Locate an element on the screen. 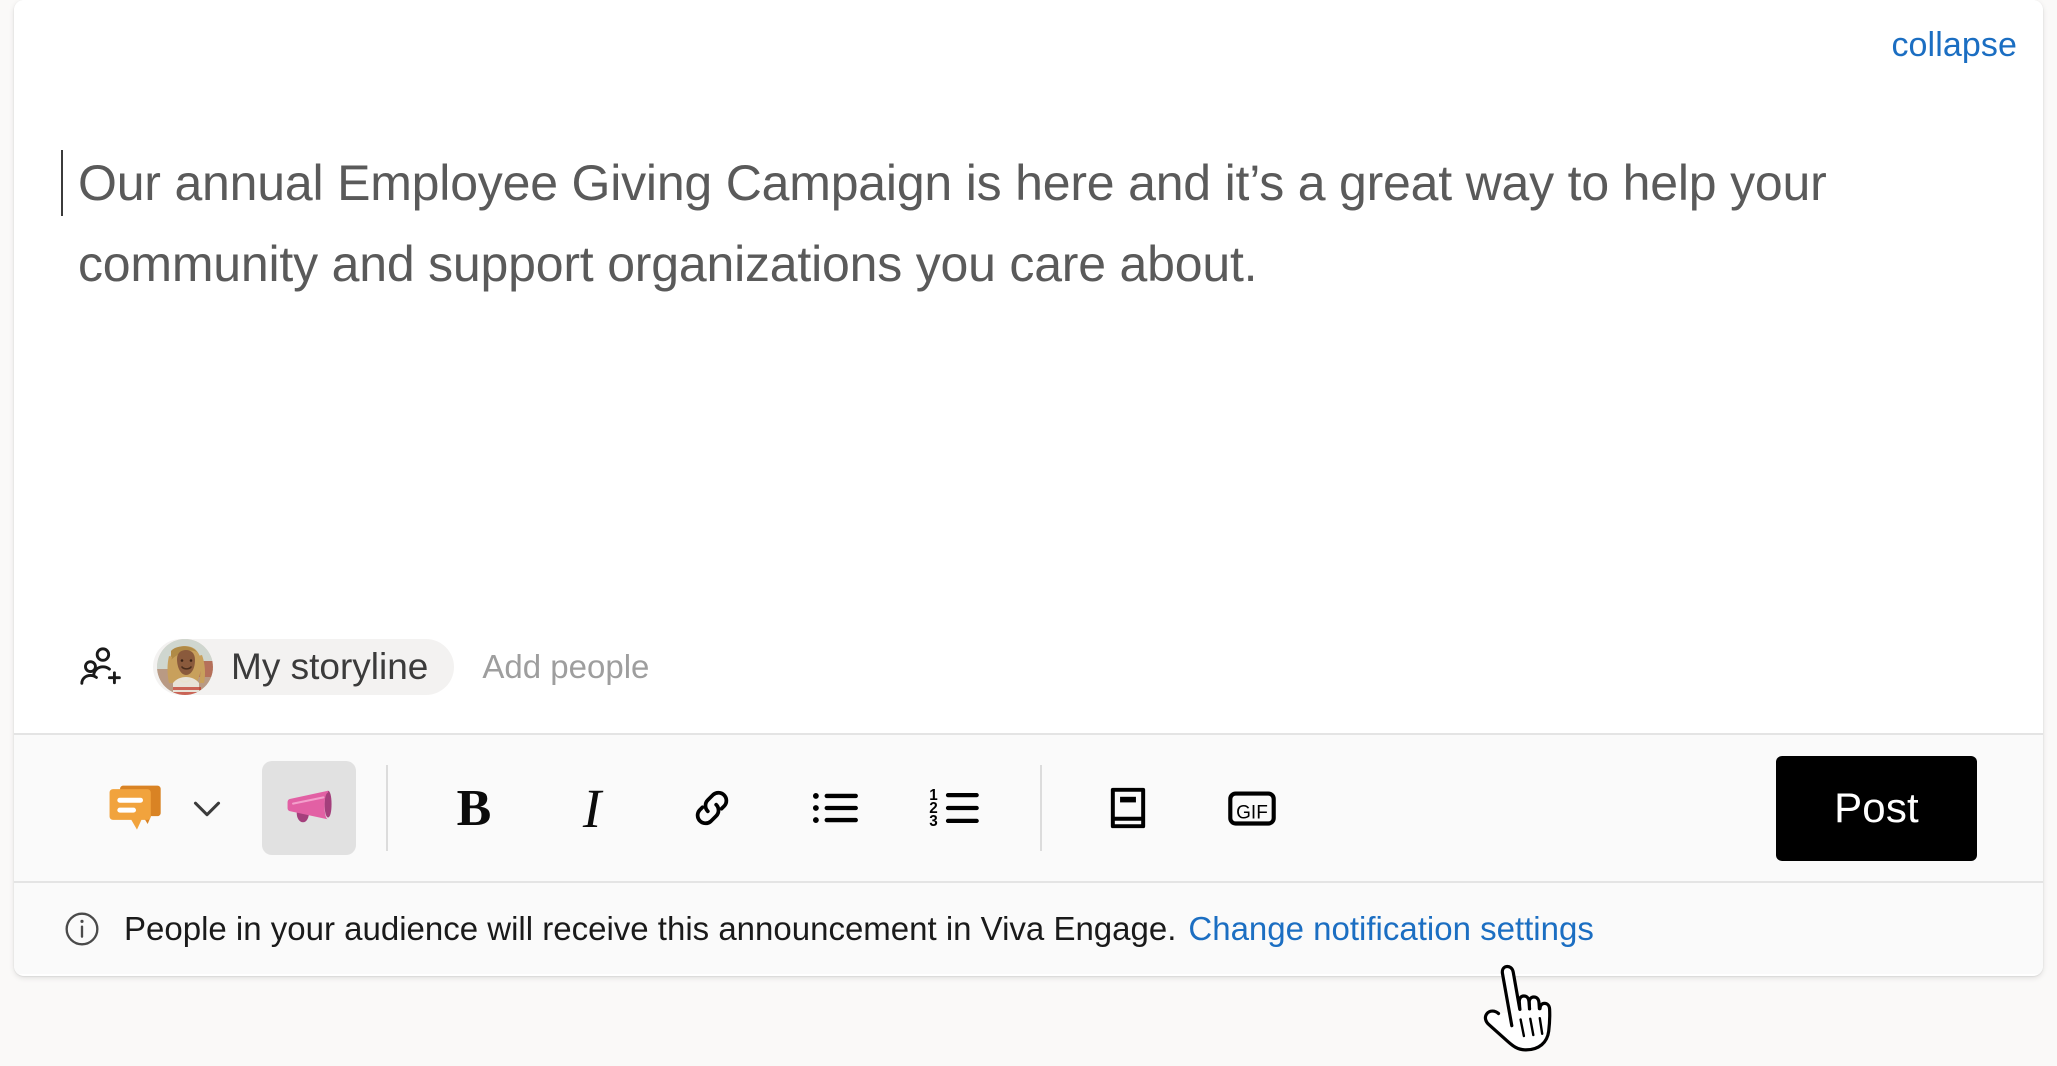 The width and height of the screenshot is (2057, 1066). italic-button: I is located at coordinates (592, 808).